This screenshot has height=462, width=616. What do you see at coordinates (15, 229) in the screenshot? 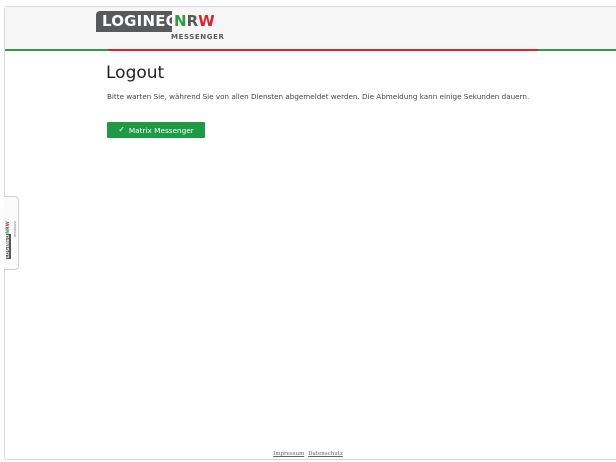
I see `side-tab-subtitle: MESSENGER` at bounding box center [15, 229].